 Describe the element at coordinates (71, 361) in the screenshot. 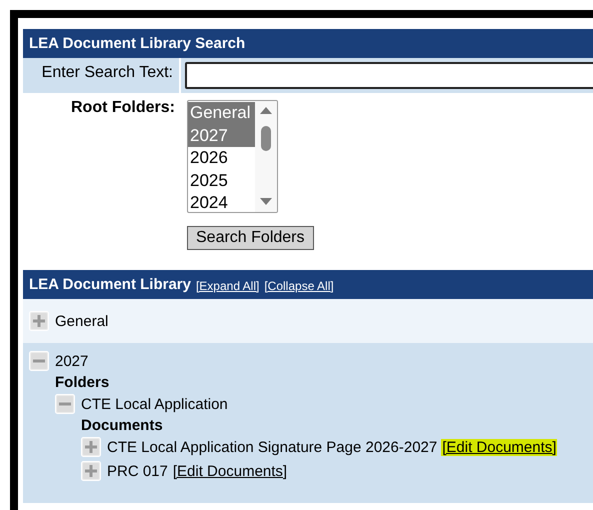

I see `folder-name: 2027` at that location.